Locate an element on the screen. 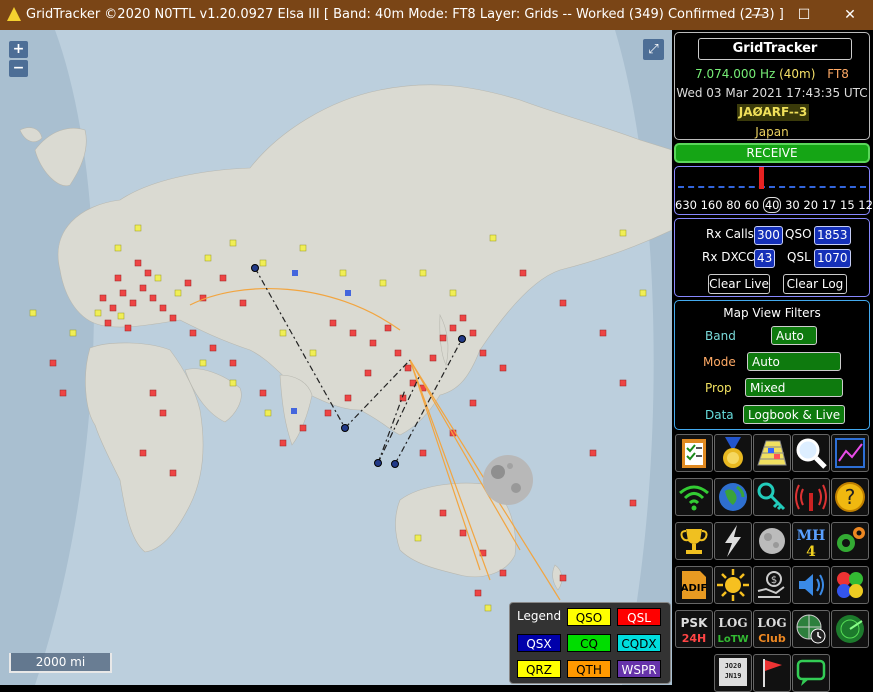  key-icon is located at coordinates (772, 497).